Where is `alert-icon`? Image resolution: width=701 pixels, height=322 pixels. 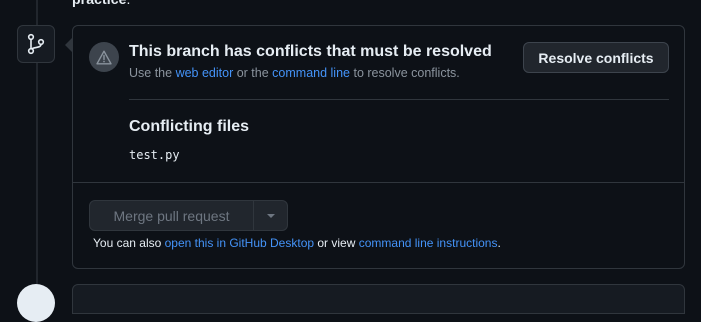 alert-icon is located at coordinates (104, 57).